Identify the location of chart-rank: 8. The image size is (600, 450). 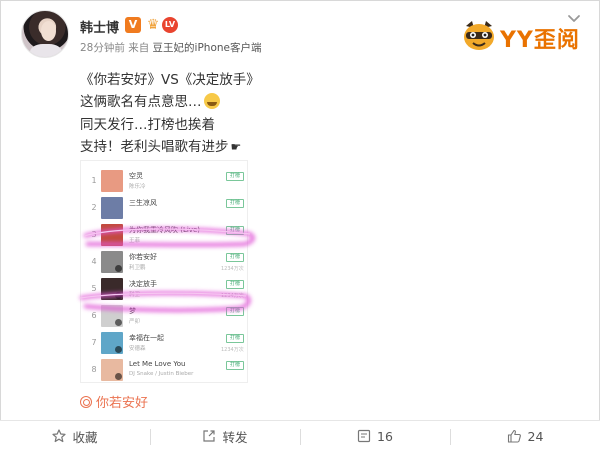
(94, 369).